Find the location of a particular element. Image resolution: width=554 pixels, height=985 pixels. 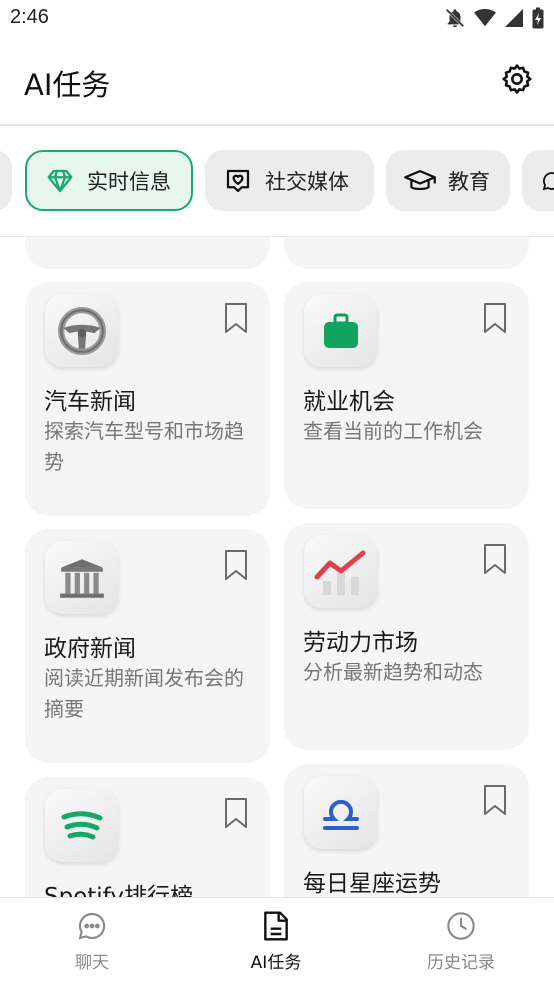

status-bar: 2:46 is located at coordinates (277, 19).